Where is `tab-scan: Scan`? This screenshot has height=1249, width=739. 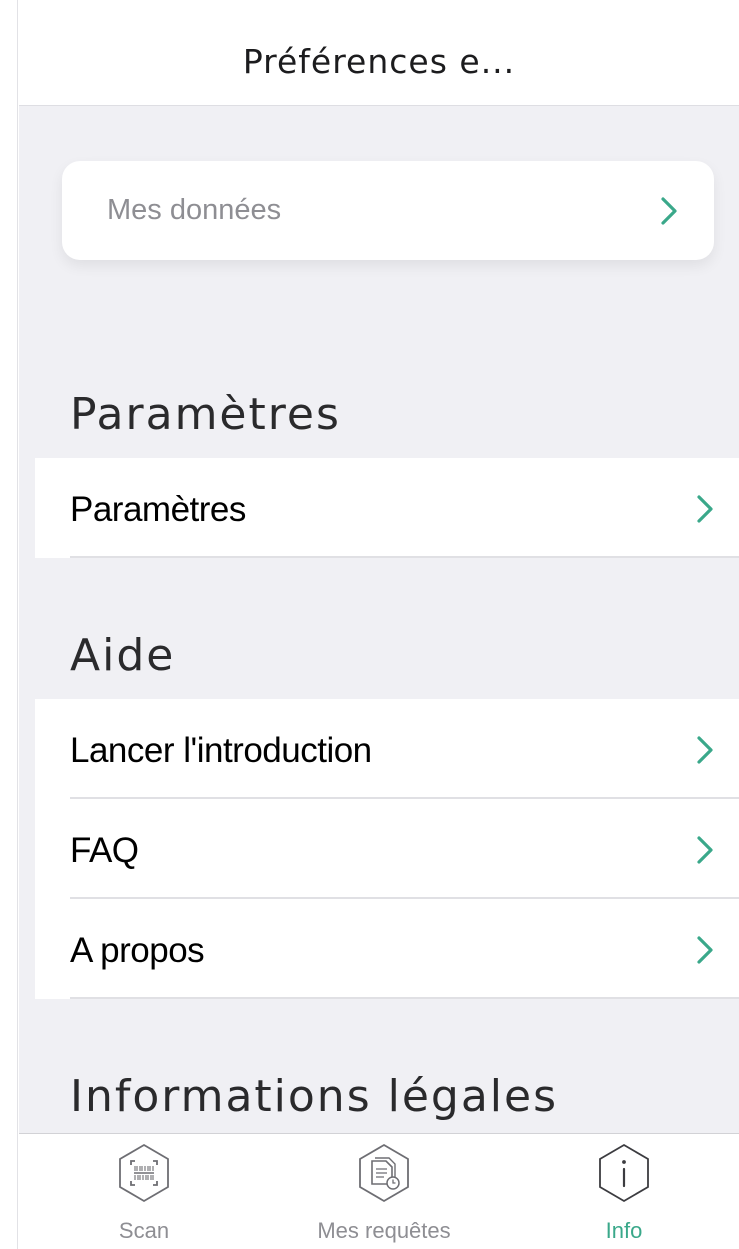
tab-scan: Scan is located at coordinates (144, 1191).